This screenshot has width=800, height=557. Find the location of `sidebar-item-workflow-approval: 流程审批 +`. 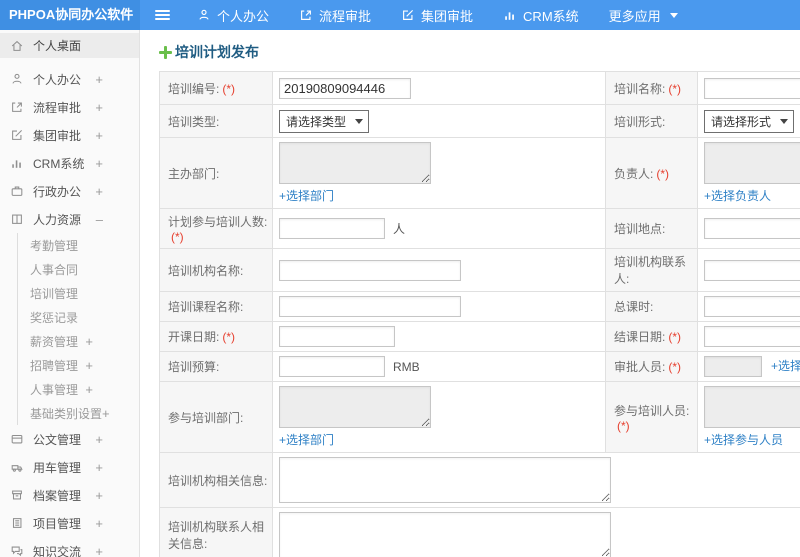

sidebar-item-workflow-approval: 流程审批 + is located at coordinates (69, 107).